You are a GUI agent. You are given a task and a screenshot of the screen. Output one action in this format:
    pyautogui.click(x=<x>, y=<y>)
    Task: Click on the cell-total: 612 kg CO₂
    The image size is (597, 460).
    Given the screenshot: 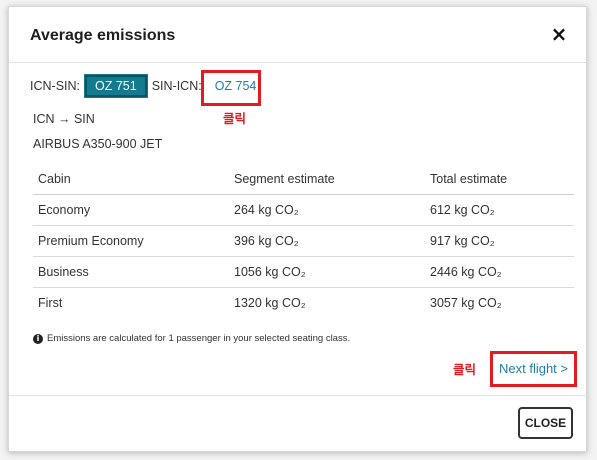 What is the action you would take?
    pyautogui.click(x=499, y=210)
    